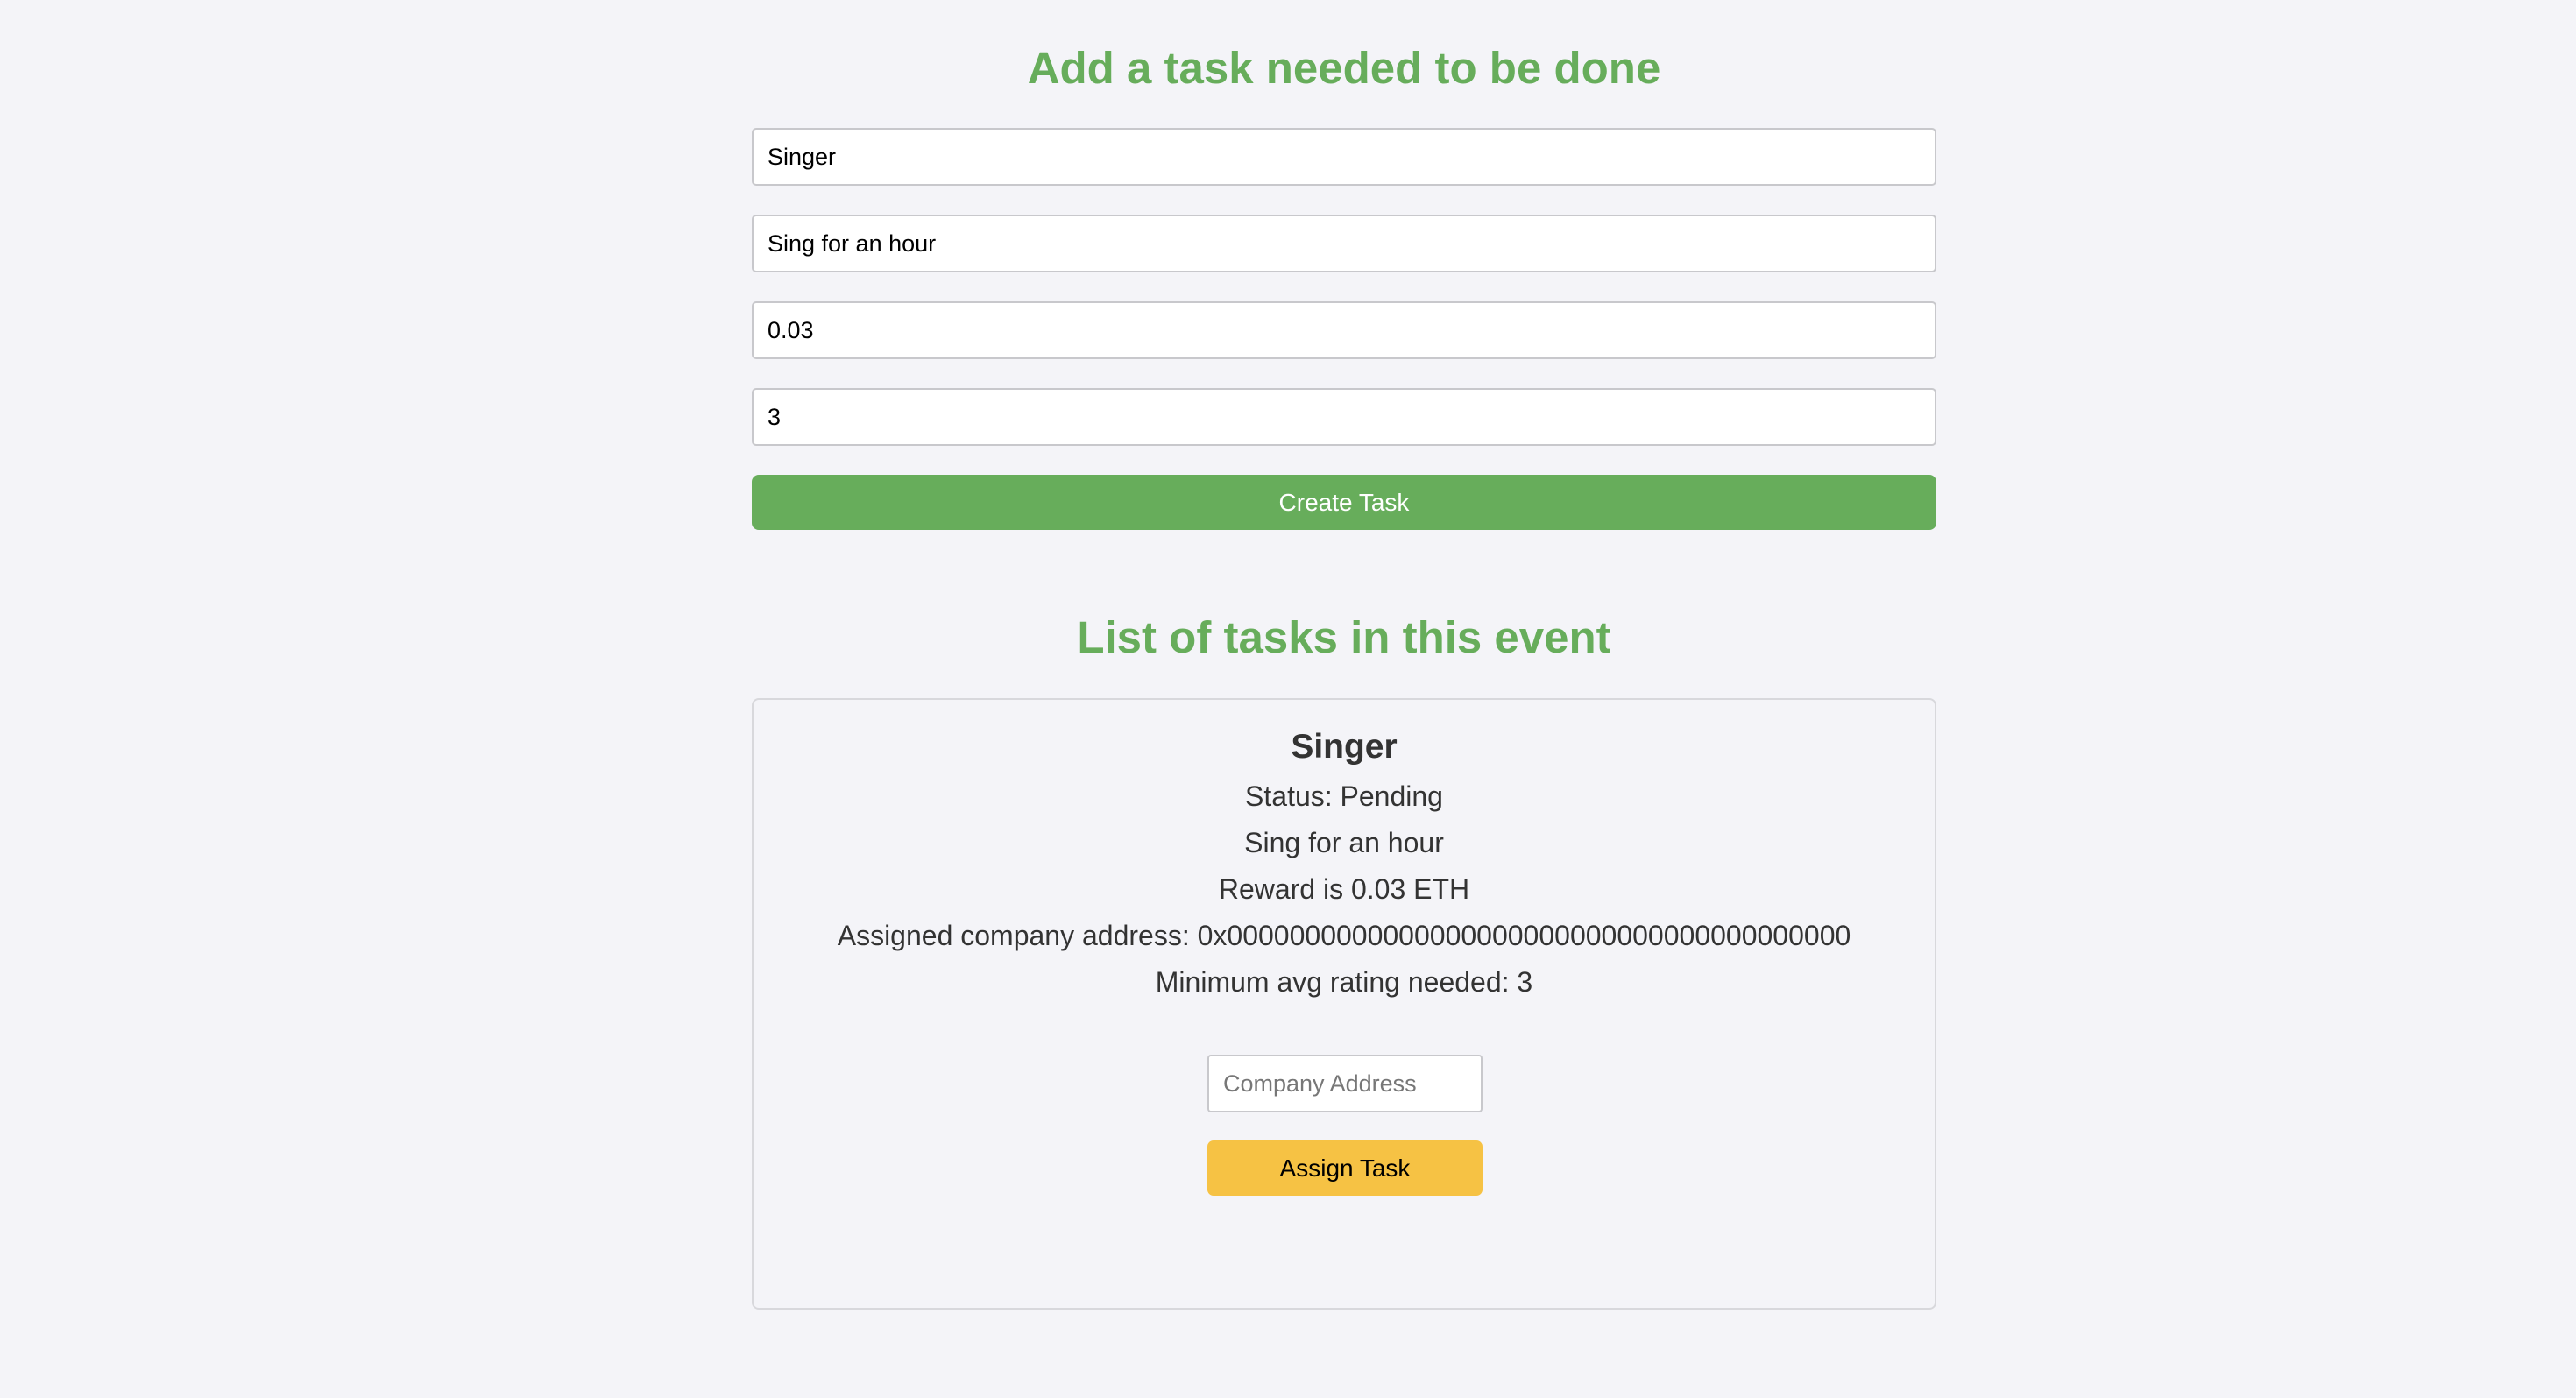 This screenshot has width=2576, height=1398. I want to click on task-list-heading: List of tasks in this event, so click(1344, 637).